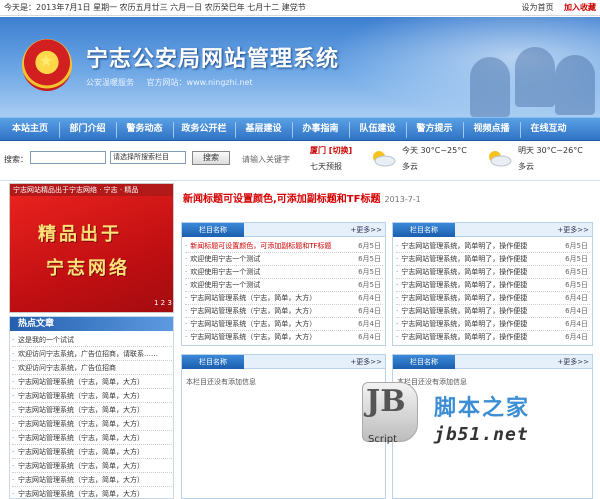 The image size is (600, 499). Describe the element at coordinates (434, 130) in the screenshot. I see `nav-item: 警方提示` at that location.